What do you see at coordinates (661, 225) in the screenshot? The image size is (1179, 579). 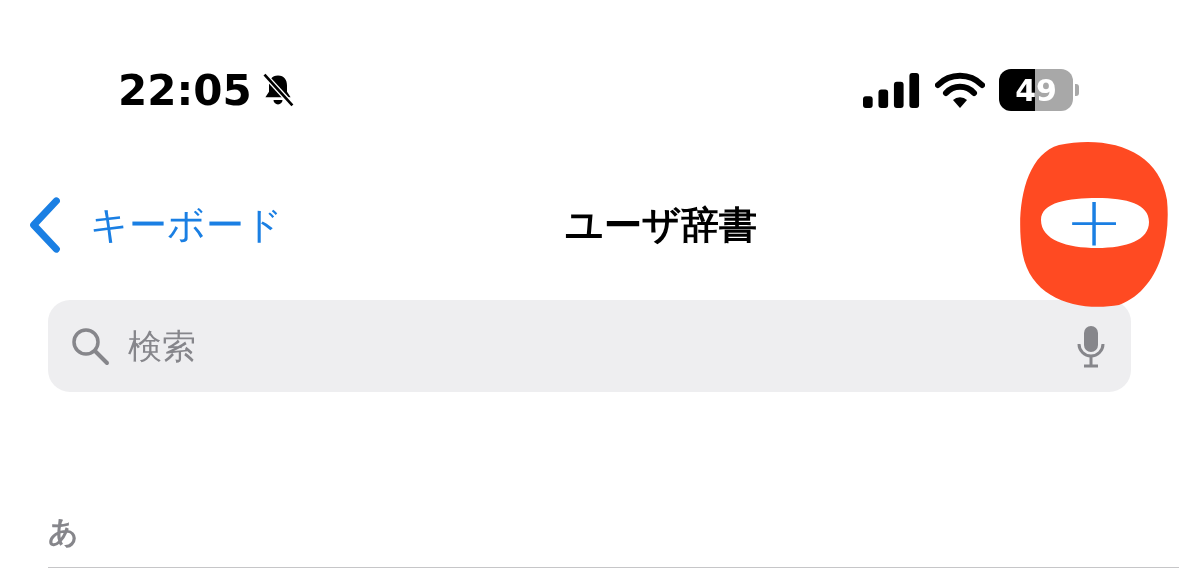 I see `page-title: ユーザ辞書` at bounding box center [661, 225].